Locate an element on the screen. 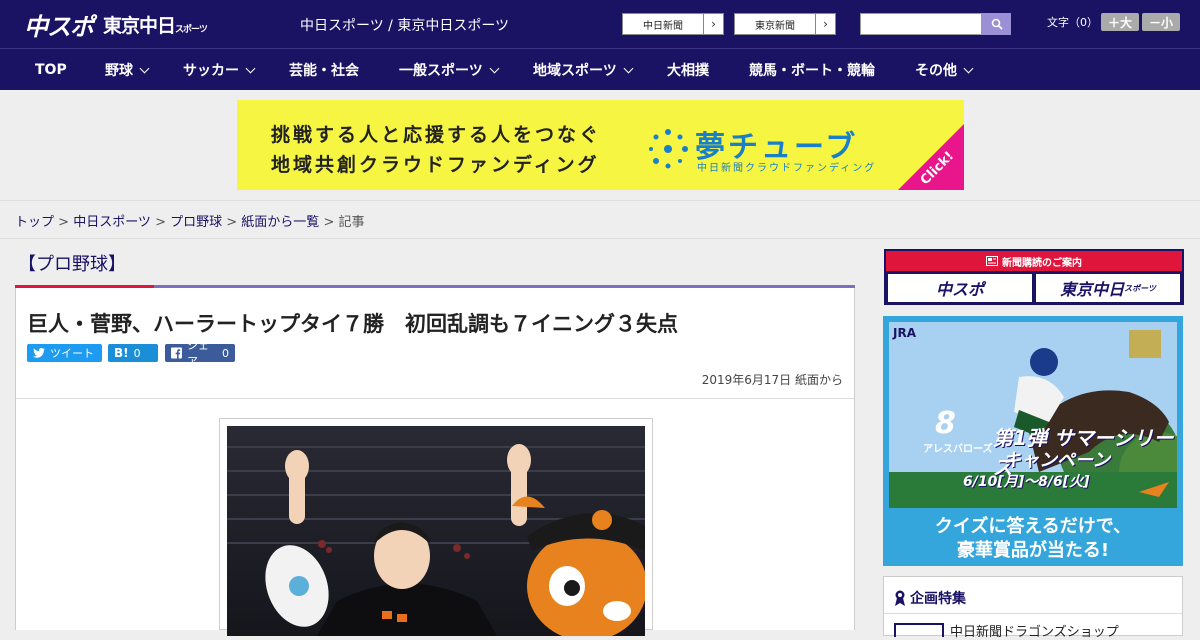 The height and width of the screenshot is (640, 1200). search-icon is located at coordinates (997, 24).